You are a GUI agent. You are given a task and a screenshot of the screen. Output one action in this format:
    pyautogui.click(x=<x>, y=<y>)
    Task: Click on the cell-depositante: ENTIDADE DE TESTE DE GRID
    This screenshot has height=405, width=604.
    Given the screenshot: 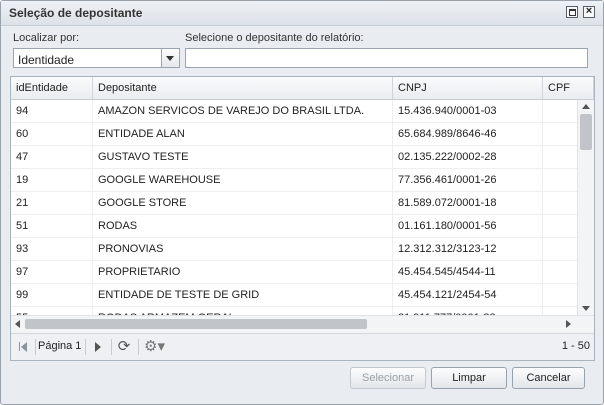 What is the action you would take?
    pyautogui.click(x=243, y=295)
    